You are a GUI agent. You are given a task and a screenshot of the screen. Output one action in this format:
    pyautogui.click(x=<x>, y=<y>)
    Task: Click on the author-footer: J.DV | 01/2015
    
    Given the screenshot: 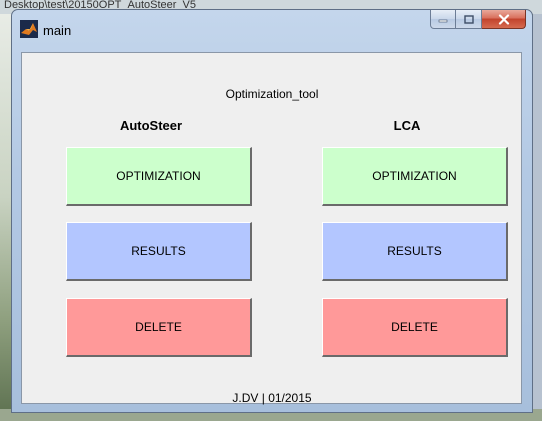 What is the action you would take?
    pyautogui.click(x=272, y=398)
    